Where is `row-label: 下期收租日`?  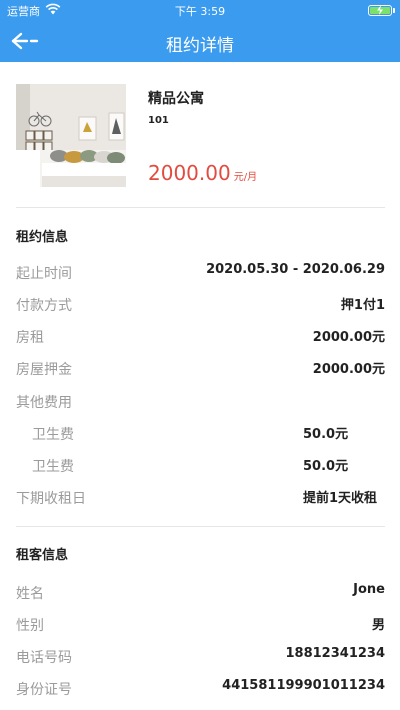
row-label: 下期收租日 is located at coordinates (51, 499).